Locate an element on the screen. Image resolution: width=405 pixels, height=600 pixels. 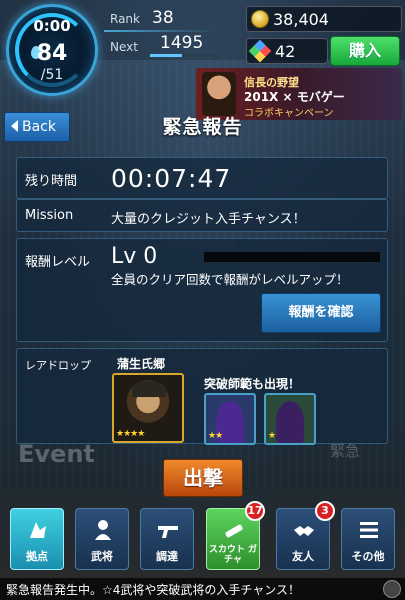
nav-label: 武将 is located at coordinates (102, 556).